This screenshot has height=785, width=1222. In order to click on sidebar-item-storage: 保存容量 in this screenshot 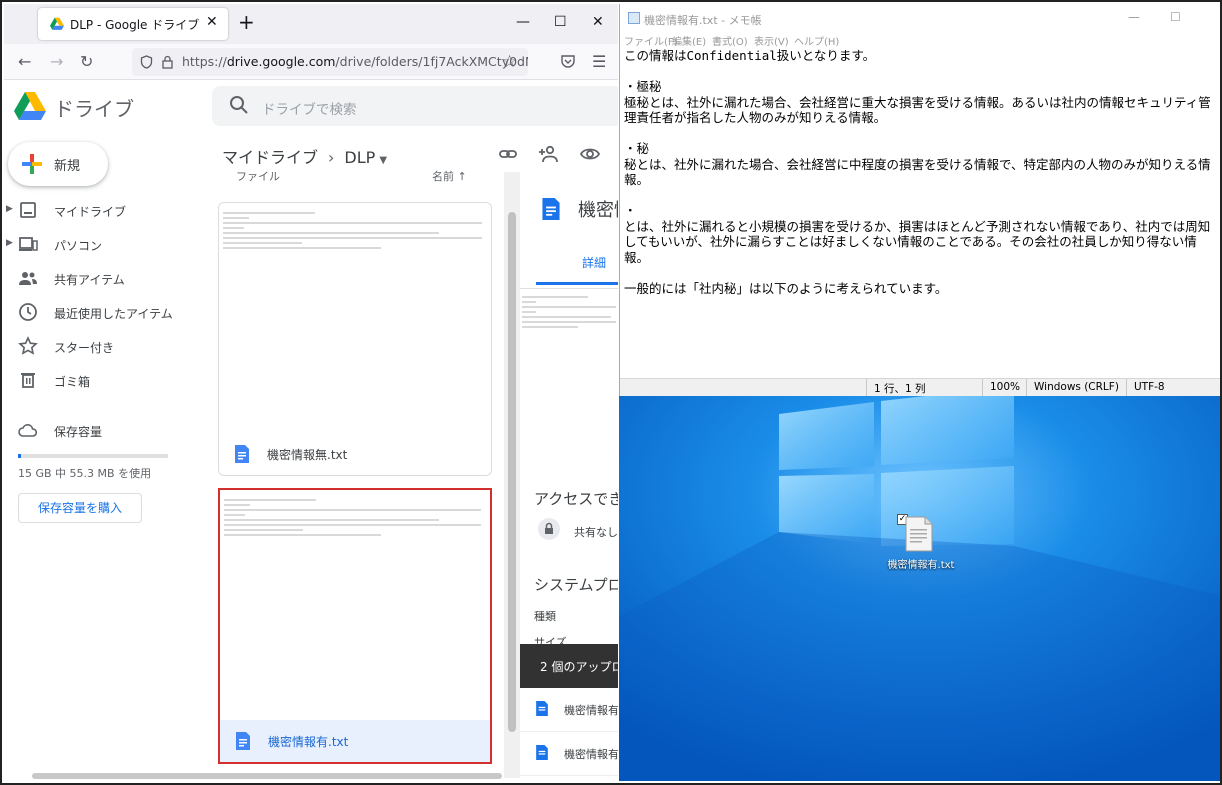, I will do `click(104, 430)`.